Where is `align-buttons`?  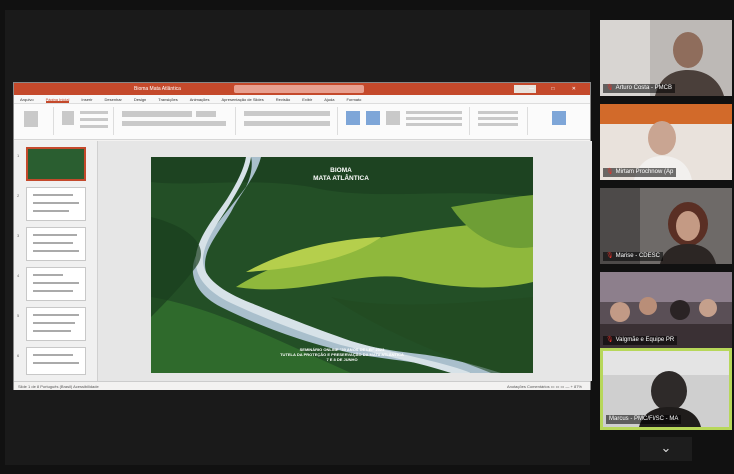
align-buttons is located at coordinates (287, 123).